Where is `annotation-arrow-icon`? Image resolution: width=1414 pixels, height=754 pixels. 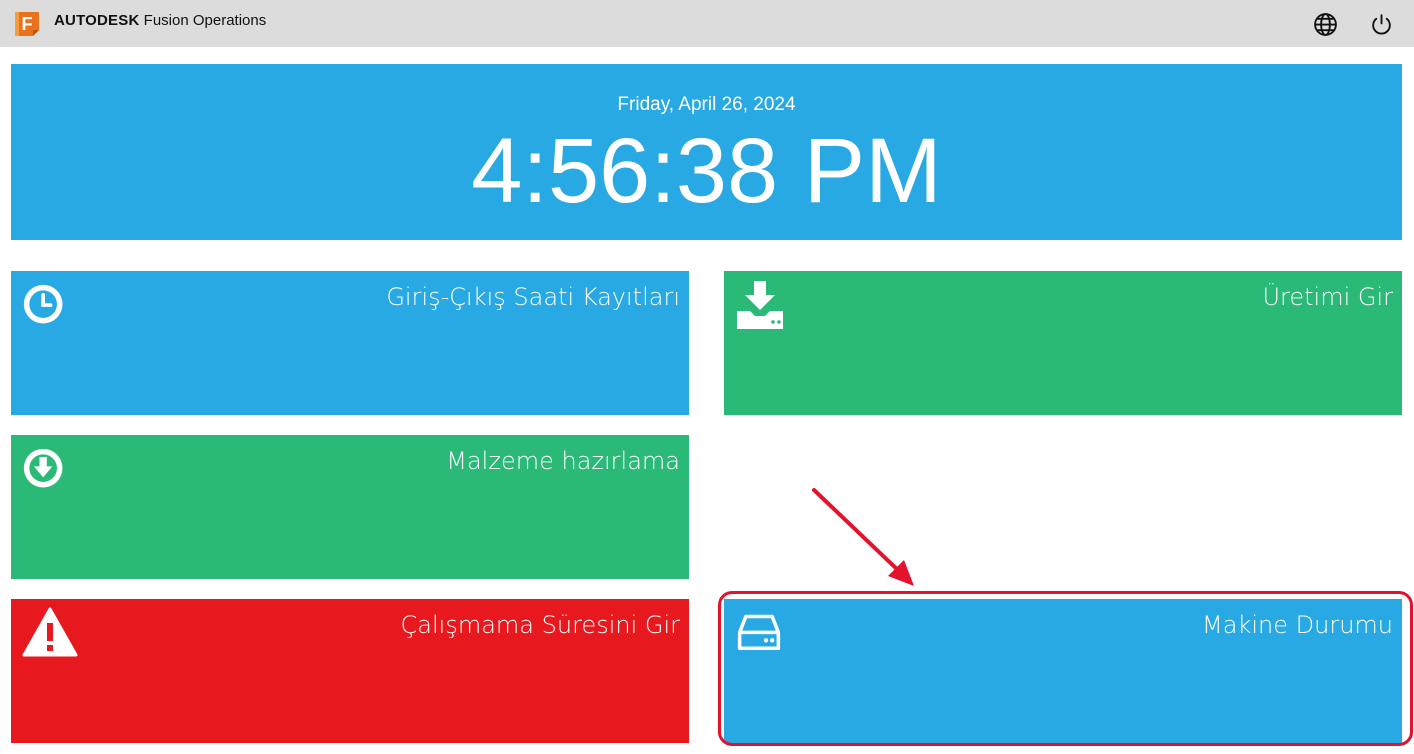
annotation-arrow-icon is located at coordinates (863, 537).